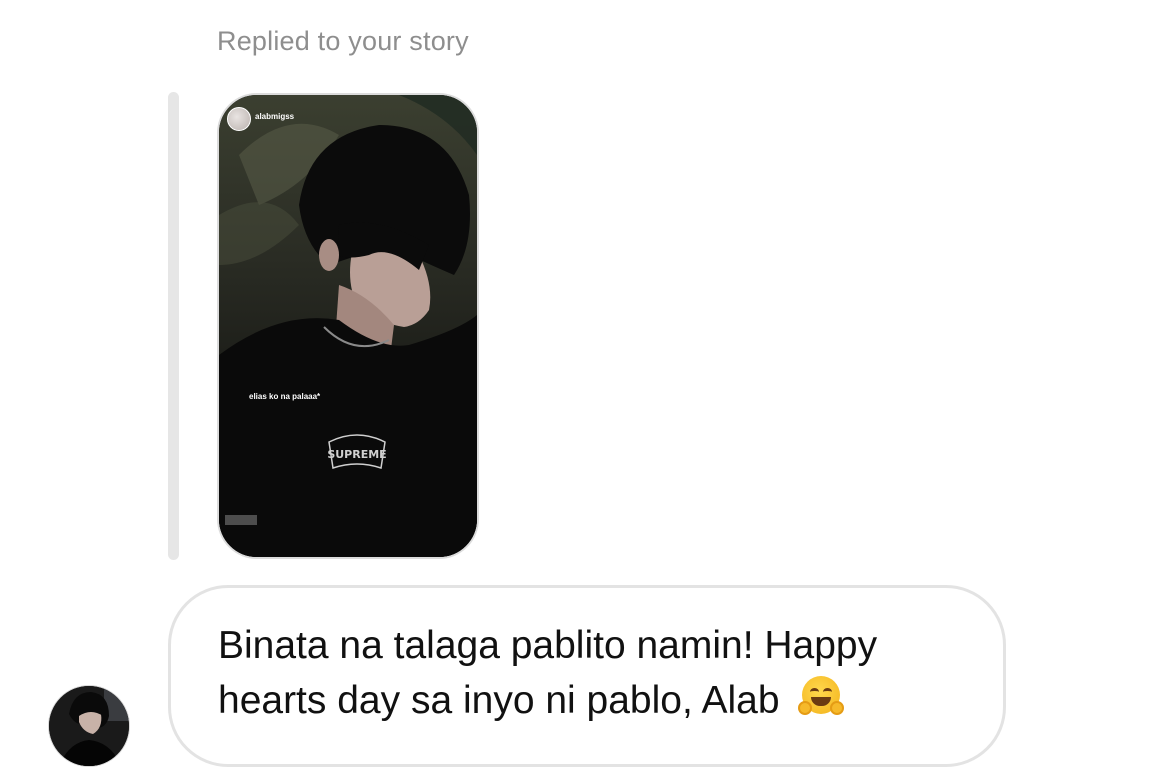 Image resolution: width=1170 pixels, height=780 pixels. I want to click on story-caption: elias ko na palaaa*, so click(285, 396).